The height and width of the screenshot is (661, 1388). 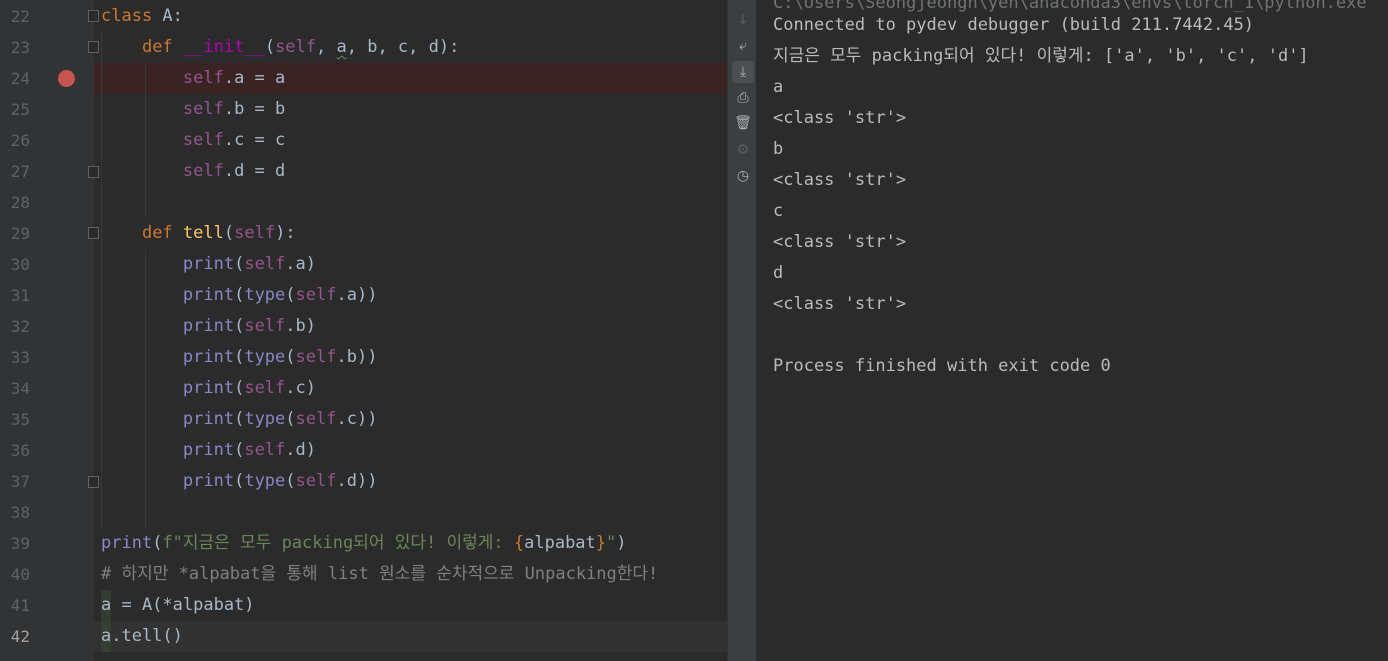 What do you see at coordinates (357, 357) in the screenshot?
I see `code-token: .b))` at bounding box center [357, 357].